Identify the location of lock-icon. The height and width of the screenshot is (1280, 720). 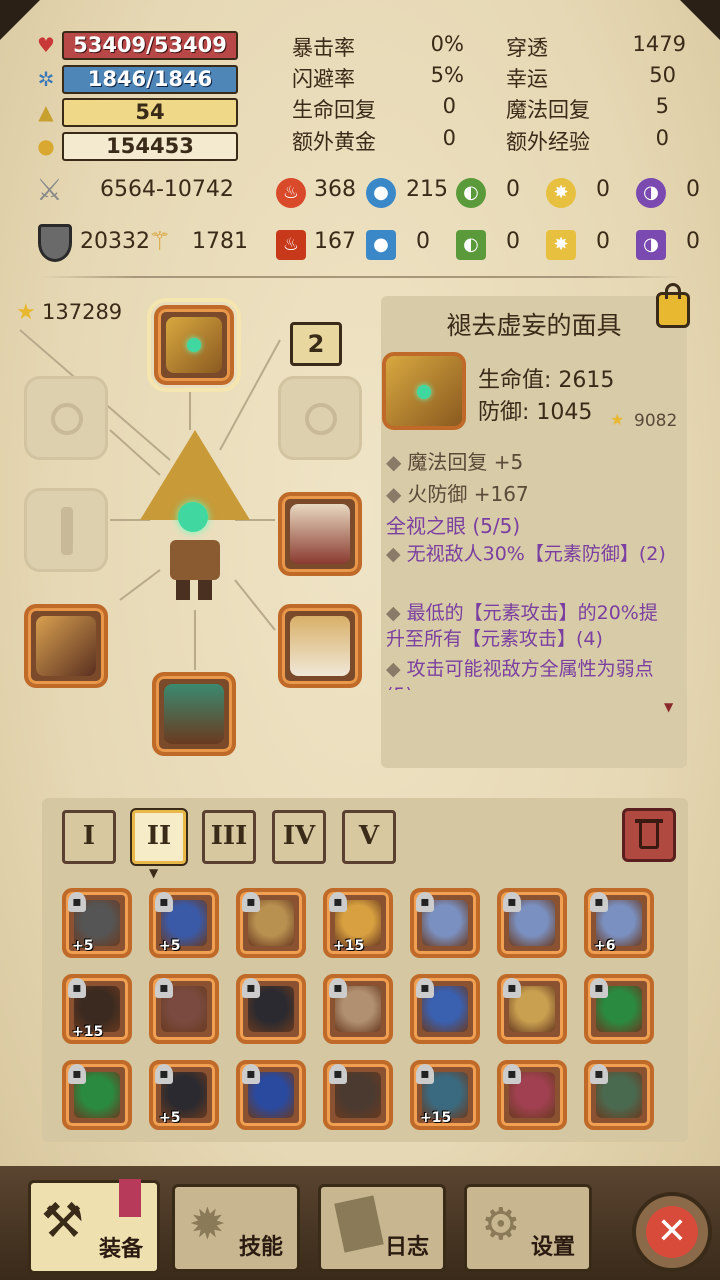
(673, 305).